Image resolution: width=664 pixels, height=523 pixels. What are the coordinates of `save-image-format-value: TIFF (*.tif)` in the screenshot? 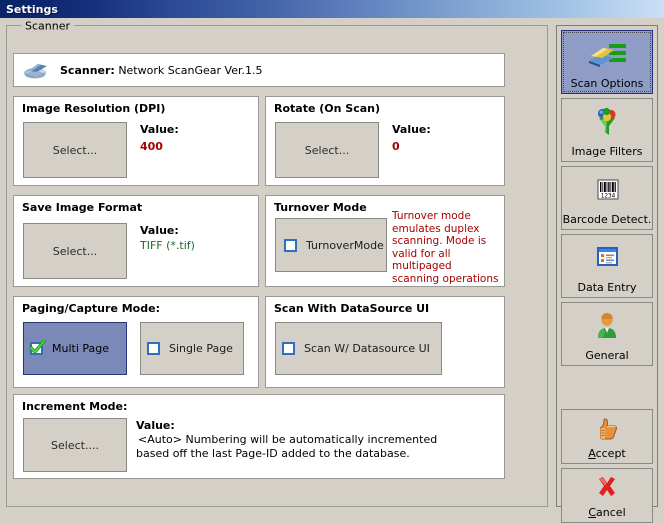 It's located at (167, 245).